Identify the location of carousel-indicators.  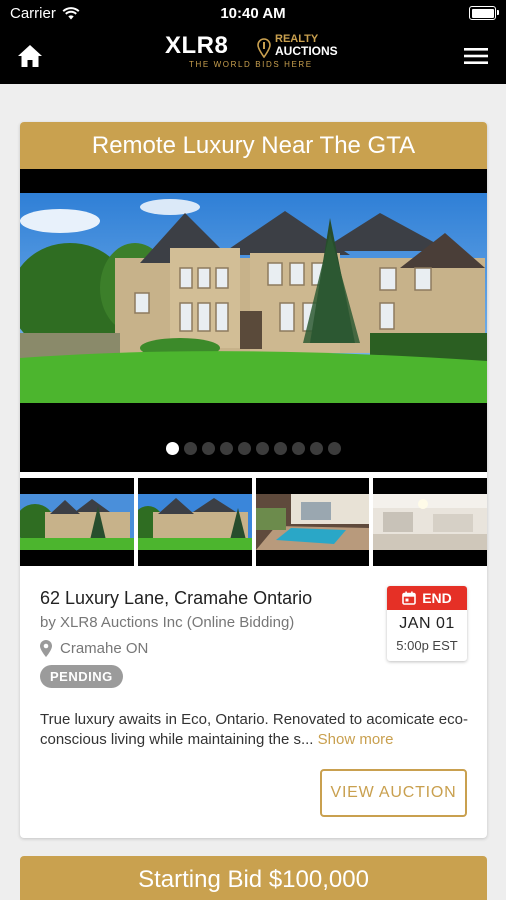
(253, 448).